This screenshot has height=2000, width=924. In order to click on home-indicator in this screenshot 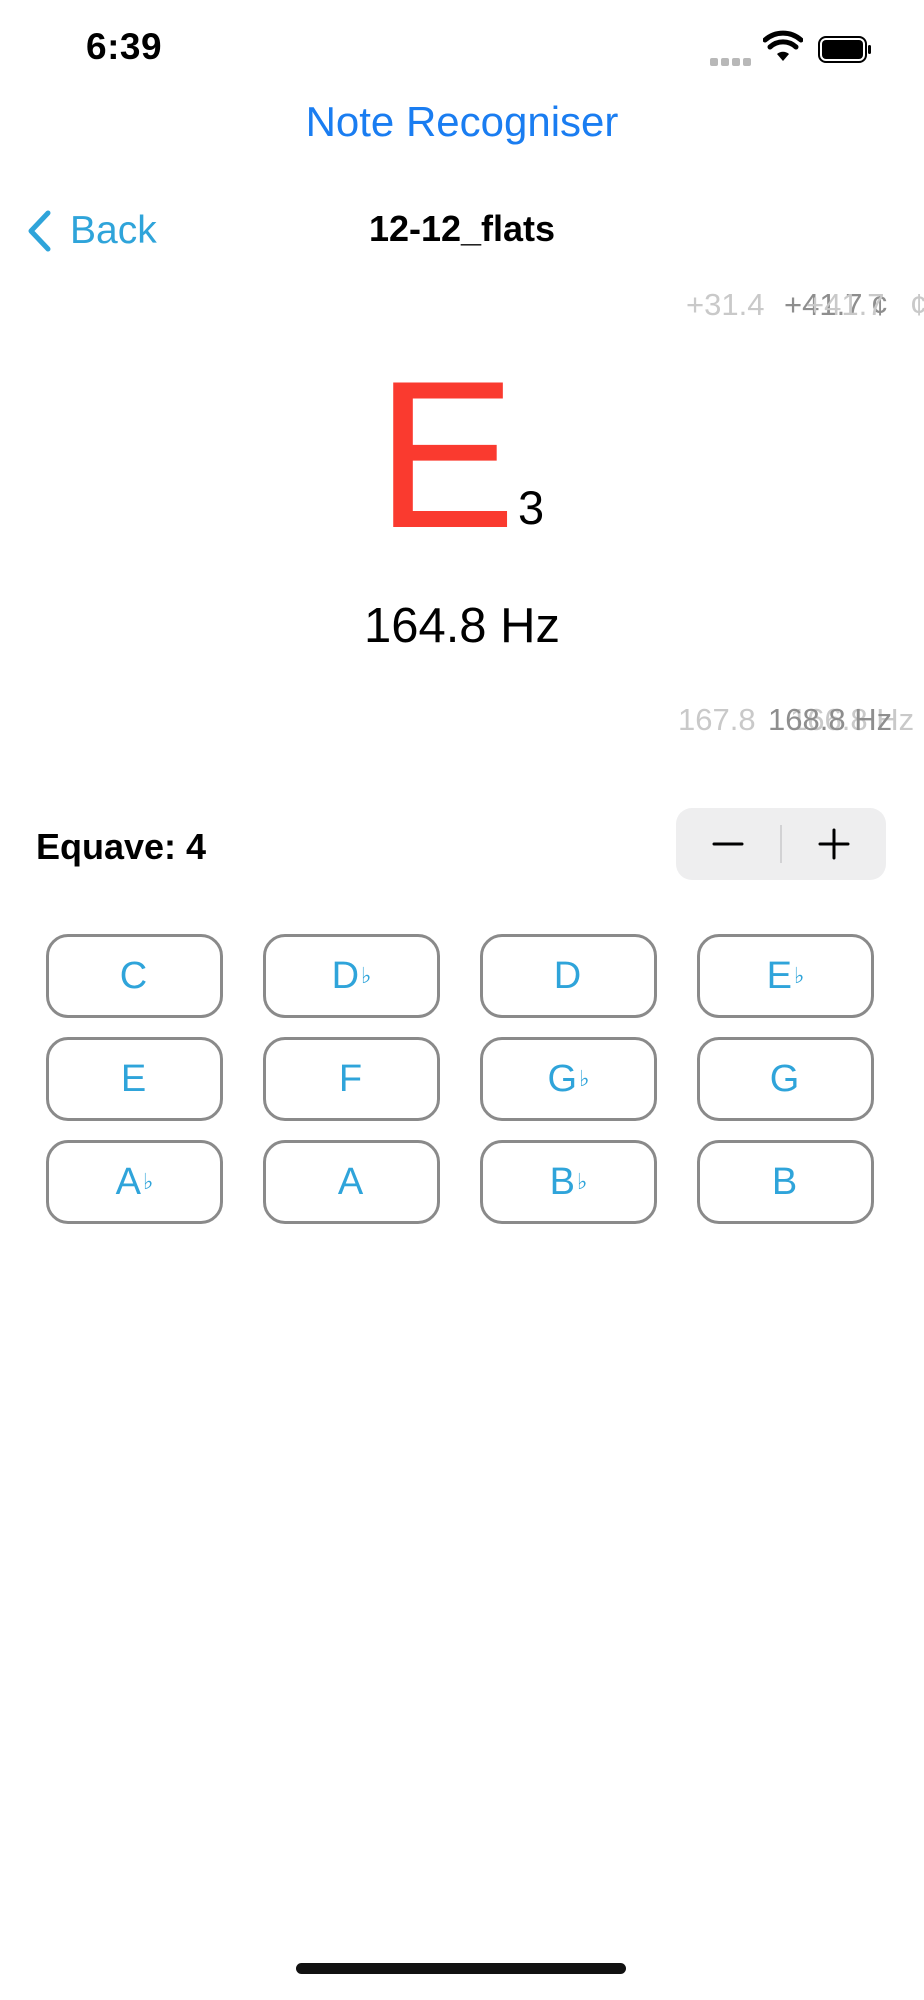, I will do `click(461, 1968)`.